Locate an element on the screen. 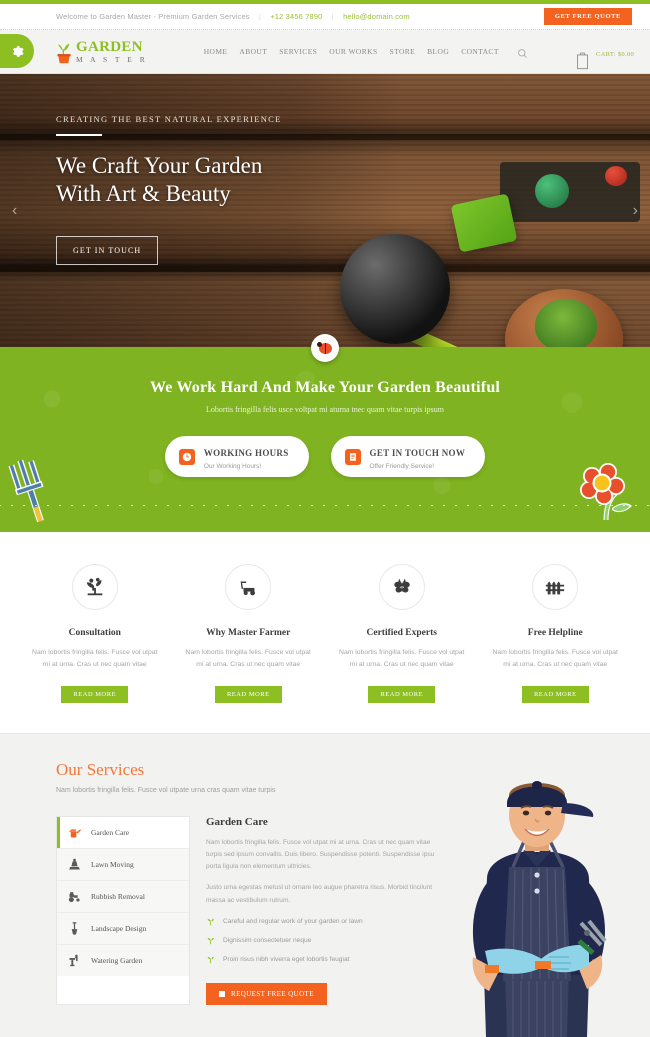  butterfly-icon is located at coordinates (401, 587).